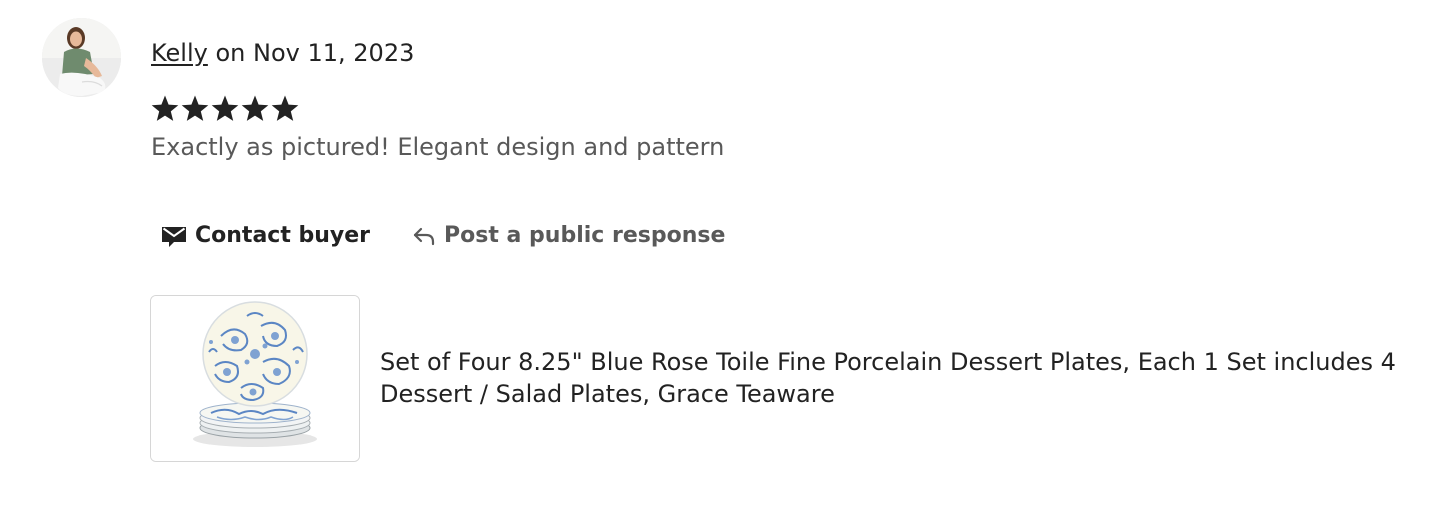 Image resolution: width=1445 pixels, height=520 pixels. I want to click on listing-thumbnail, so click(255, 378).